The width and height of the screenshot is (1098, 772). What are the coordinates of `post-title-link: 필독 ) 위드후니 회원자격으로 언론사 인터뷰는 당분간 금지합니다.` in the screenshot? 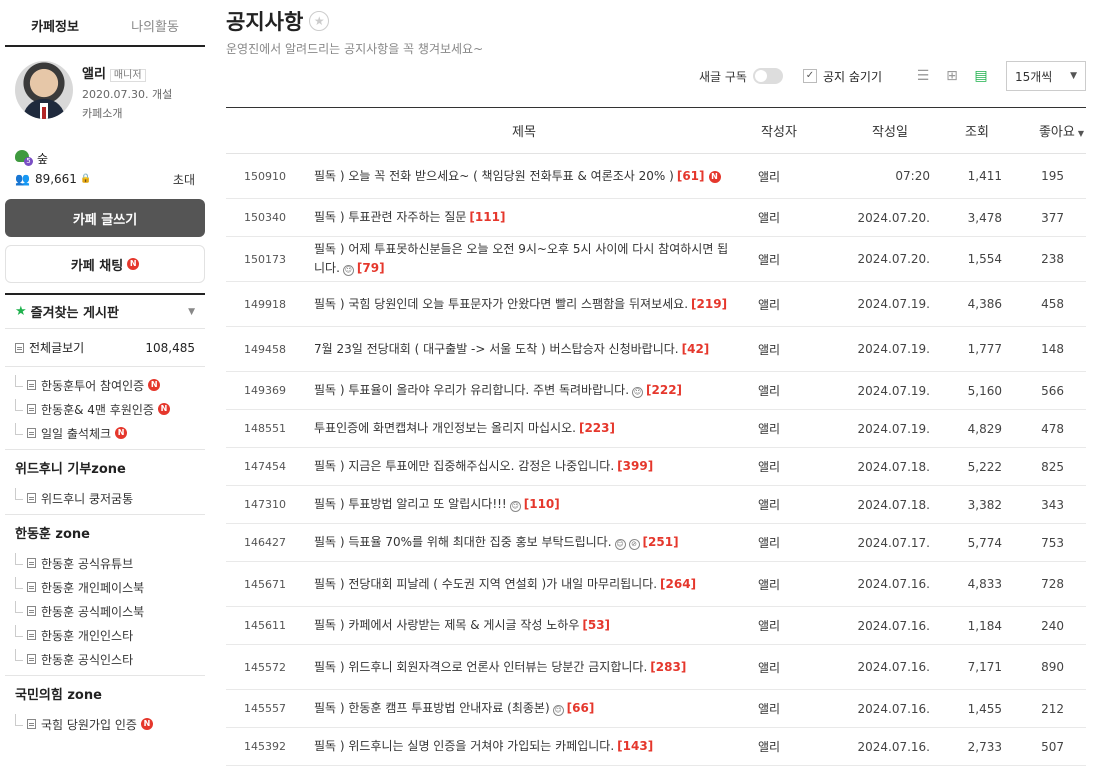 It's located at (480, 667).